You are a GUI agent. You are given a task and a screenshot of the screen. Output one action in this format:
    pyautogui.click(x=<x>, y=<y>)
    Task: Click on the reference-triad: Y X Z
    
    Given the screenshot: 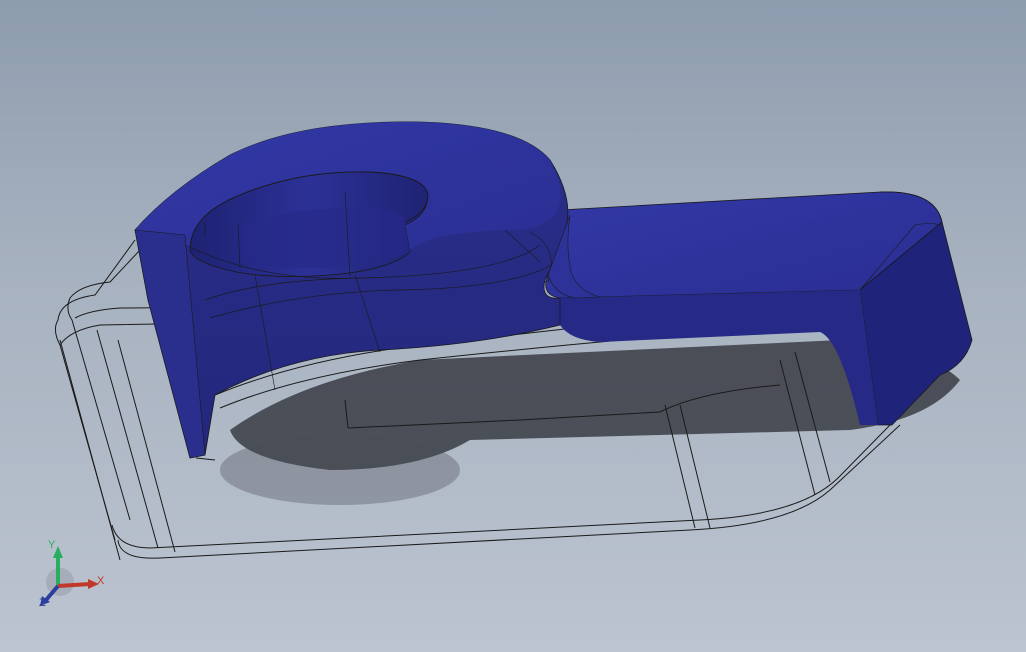 What is the action you would take?
    pyautogui.click(x=72, y=574)
    